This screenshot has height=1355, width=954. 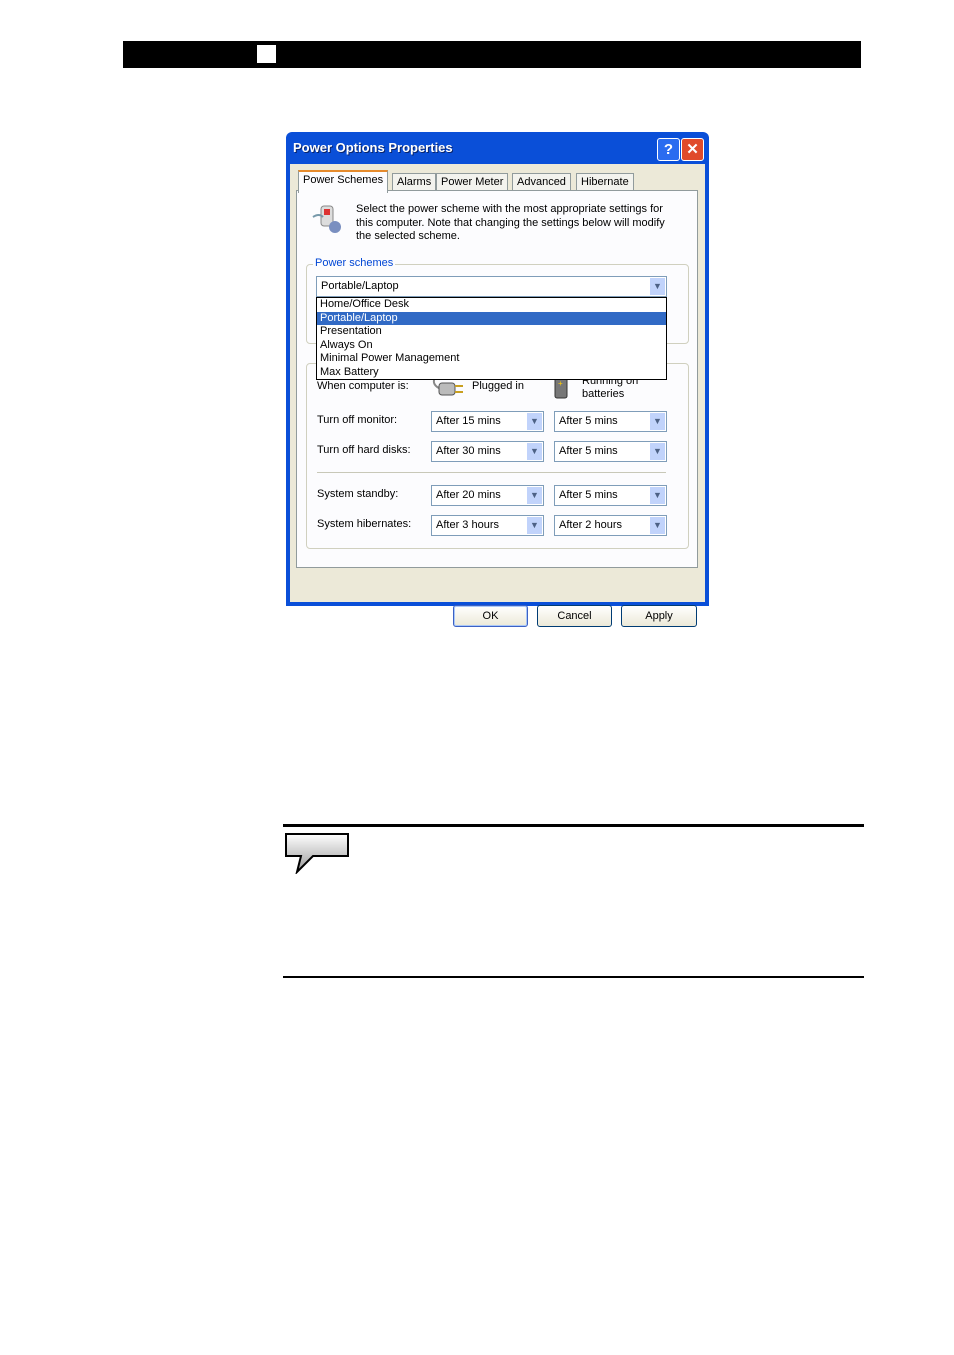 What do you see at coordinates (492, 54) in the screenshot?
I see `header-bar` at bounding box center [492, 54].